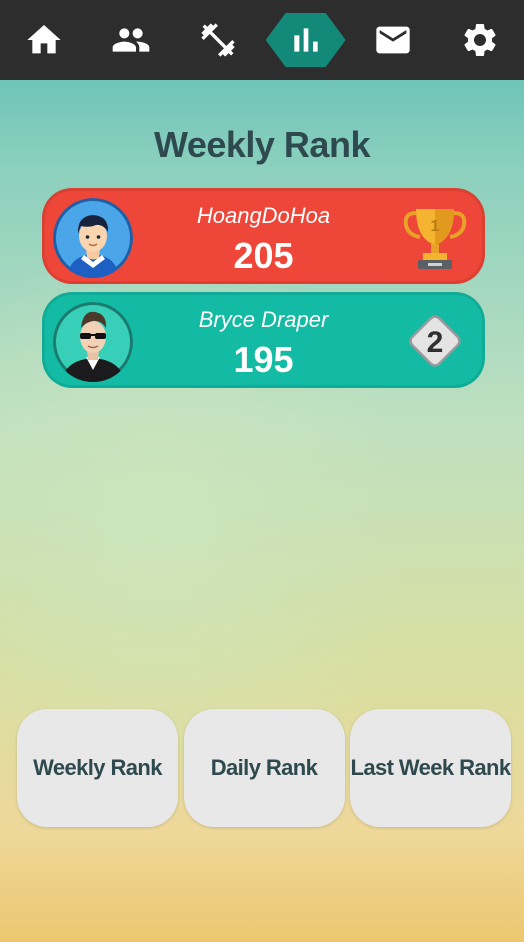 Image resolution: width=524 pixels, height=942 pixels. I want to click on bar-chart-icon, so click(305, 40).